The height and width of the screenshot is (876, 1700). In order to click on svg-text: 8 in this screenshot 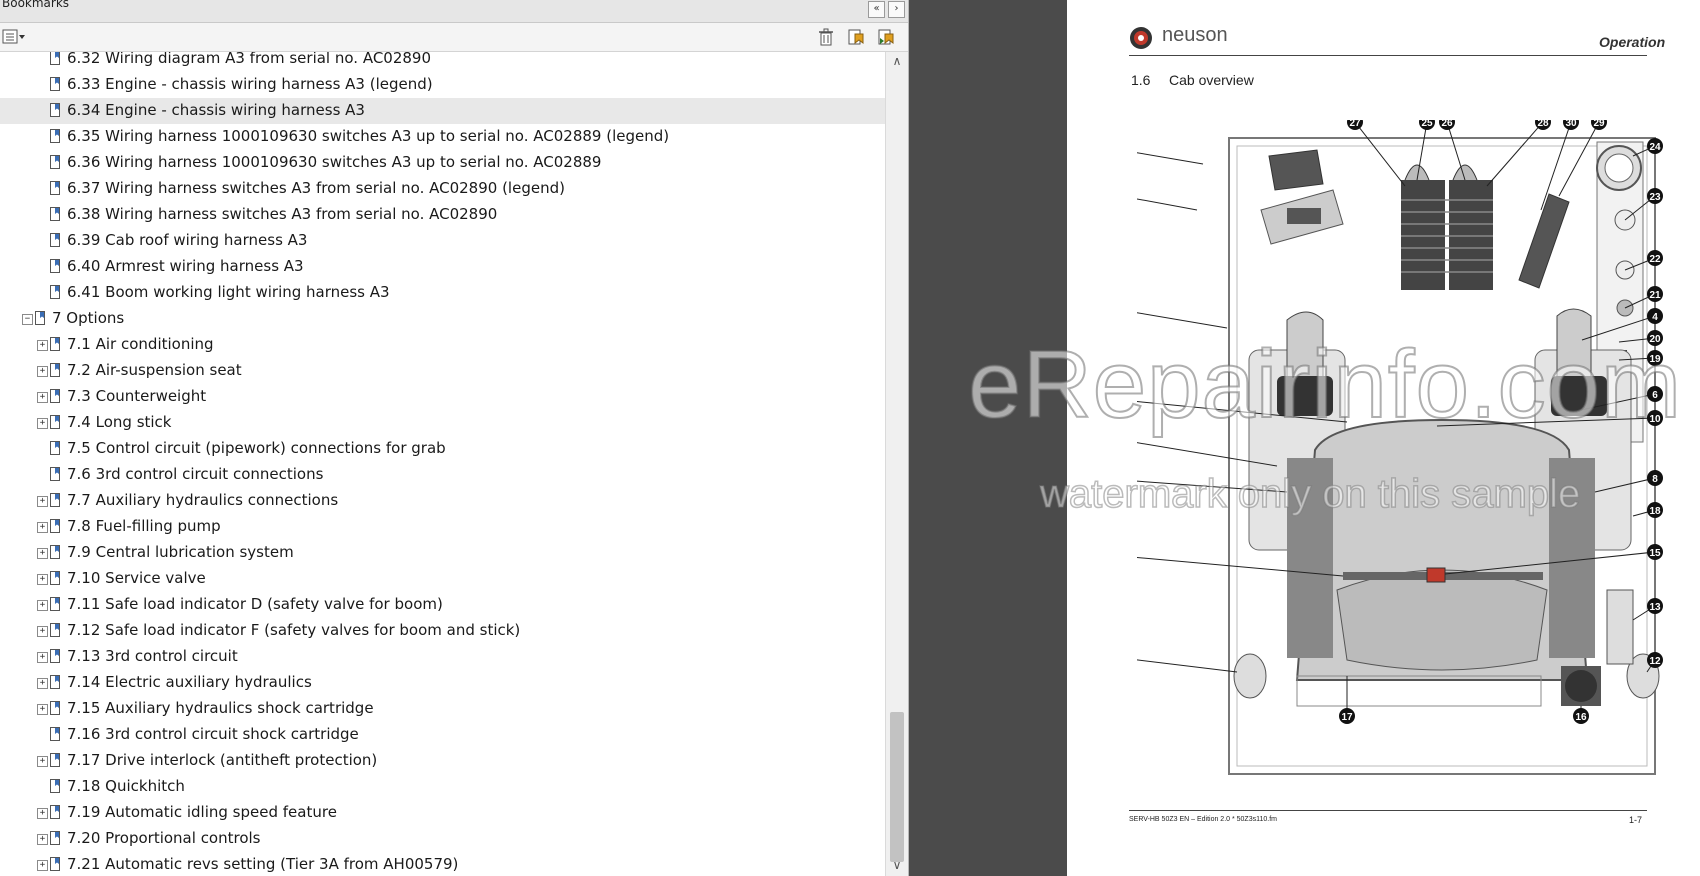, I will do `click(1655, 479)`.